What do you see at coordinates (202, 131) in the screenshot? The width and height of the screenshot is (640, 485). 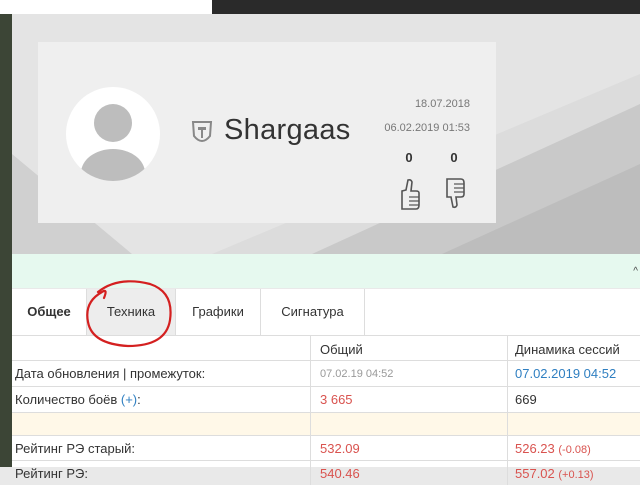 I see `tank-icon` at bounding box center [202, 131].